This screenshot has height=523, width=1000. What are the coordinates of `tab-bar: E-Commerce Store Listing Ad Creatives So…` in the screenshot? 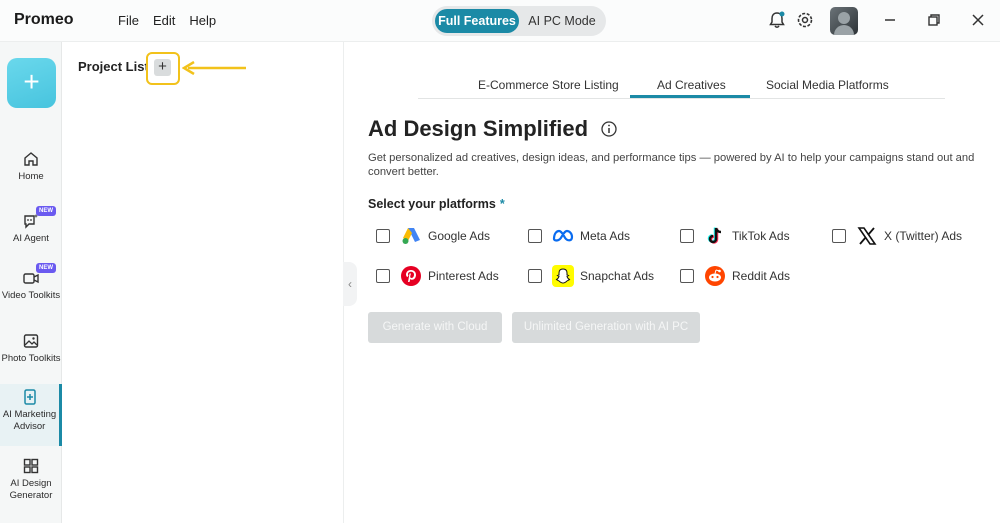 It's located at (681, 84).